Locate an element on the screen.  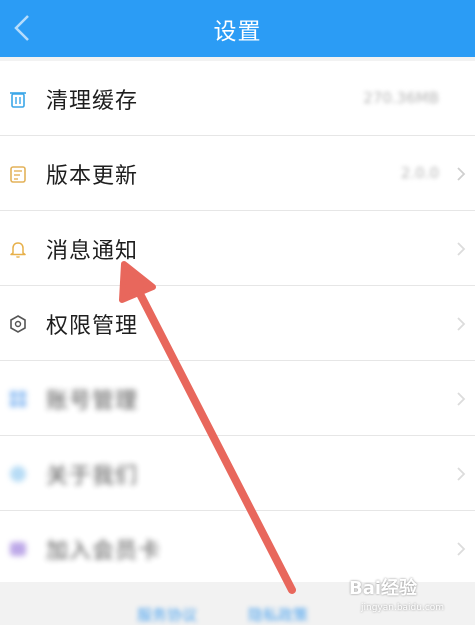
bell-icon is located at coordinates (18, 250).